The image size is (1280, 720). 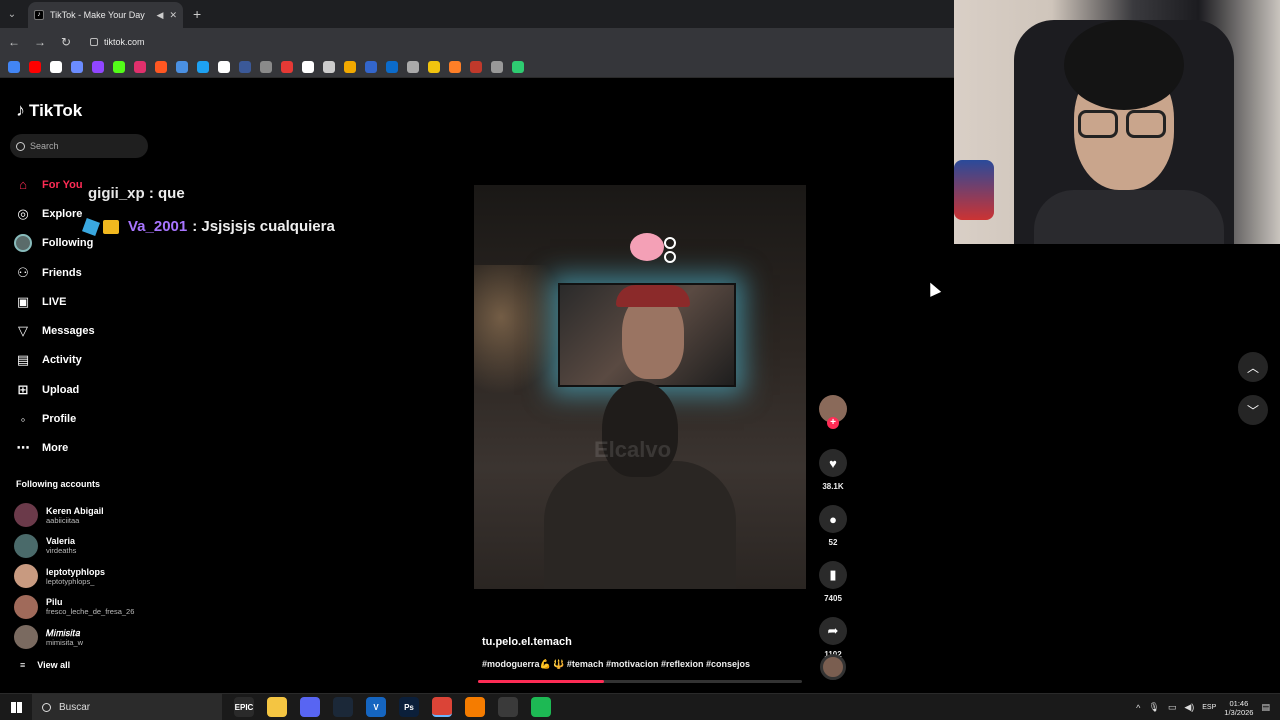 I want to click on chevron-up-icon: ︿, so click(x=1253, y=367).